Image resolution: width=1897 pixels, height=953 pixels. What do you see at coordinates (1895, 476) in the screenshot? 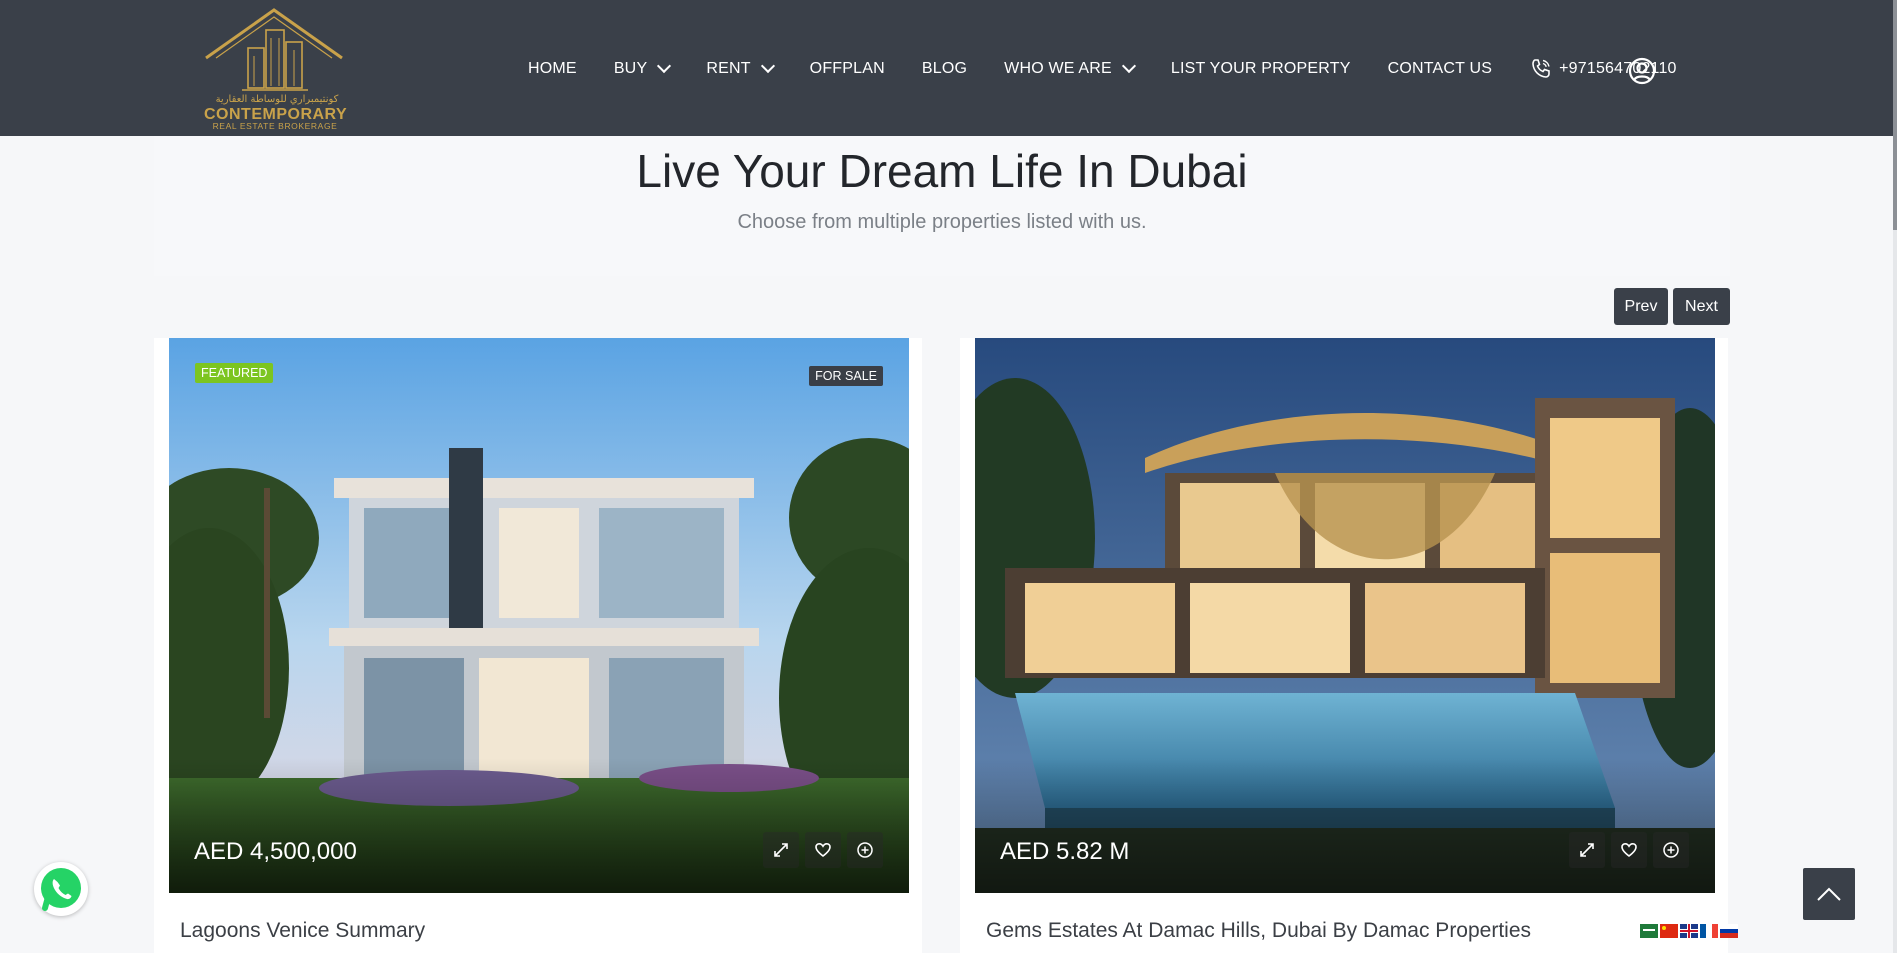
I see `page-scrollbar` at bounding box center [1895, 476].